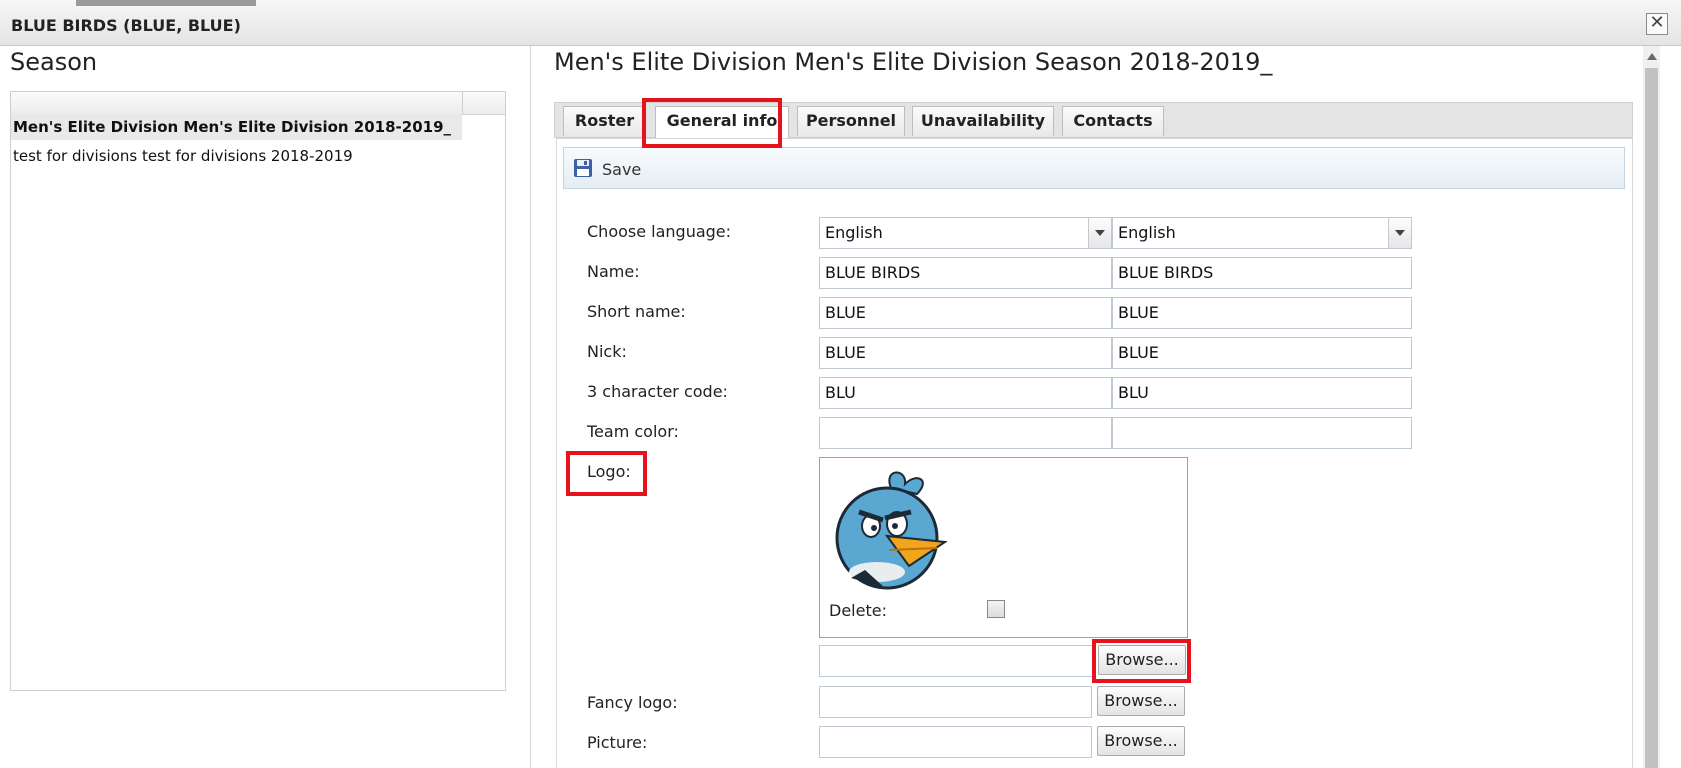 The width and height of the screenshot is (1681, 768). What do you see at coordinates (956, 661) in the screenshot?
I see `logo-file-input` at bounding box center [956, 661].